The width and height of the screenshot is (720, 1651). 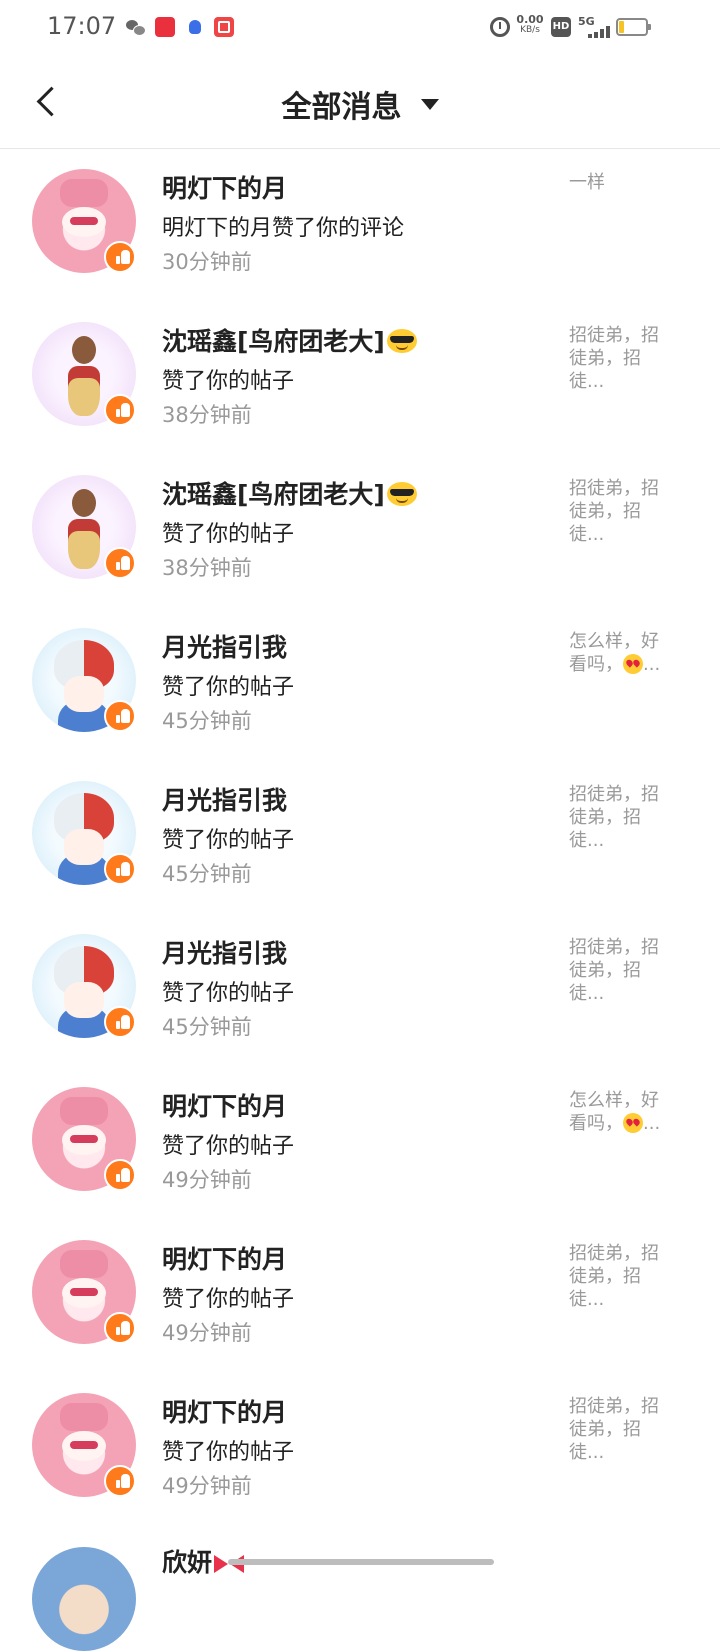 What do you see at coordinates (224, 27) in the screenshot?
I see `video-app-icon` at bounding box center [224, 27].